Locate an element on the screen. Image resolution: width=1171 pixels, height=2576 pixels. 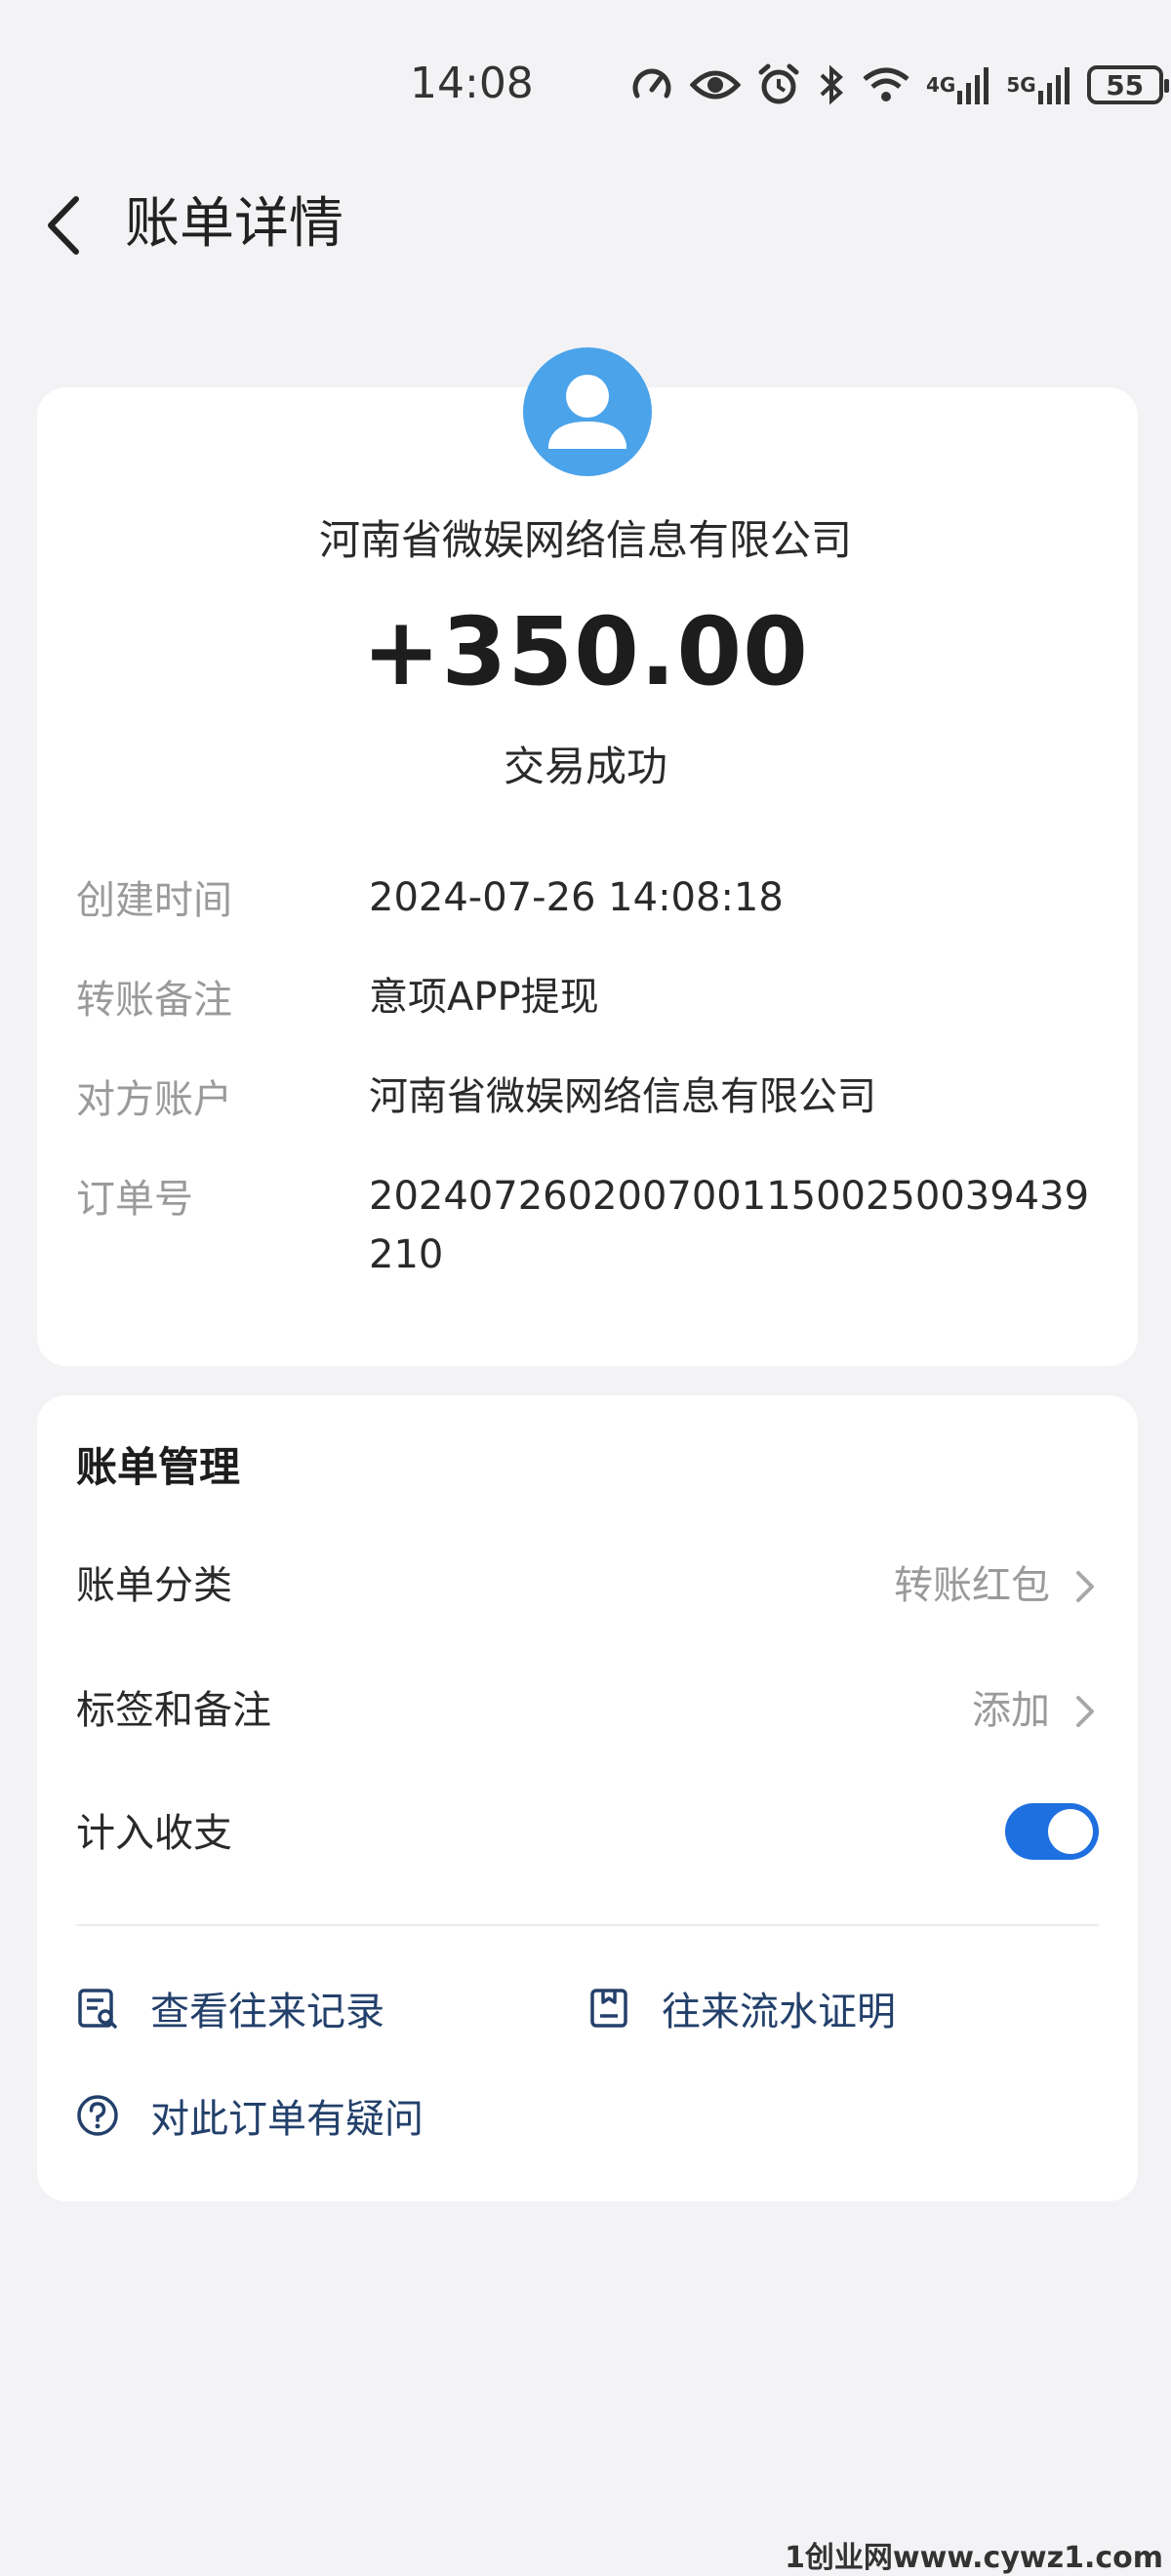
signal-5g-icon: 5G is located at coordinates (1038, 84).